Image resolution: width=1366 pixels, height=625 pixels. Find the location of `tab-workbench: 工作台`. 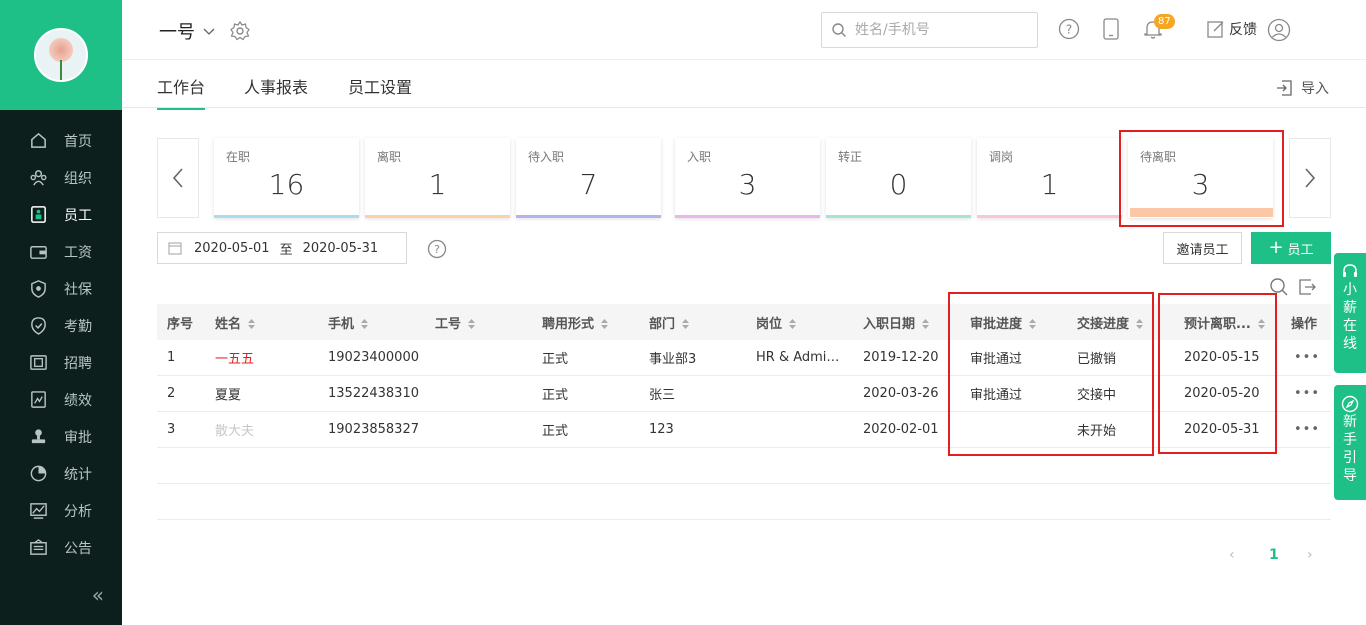

tab-workbench: 工作台 is located at coordinates (181, 92).